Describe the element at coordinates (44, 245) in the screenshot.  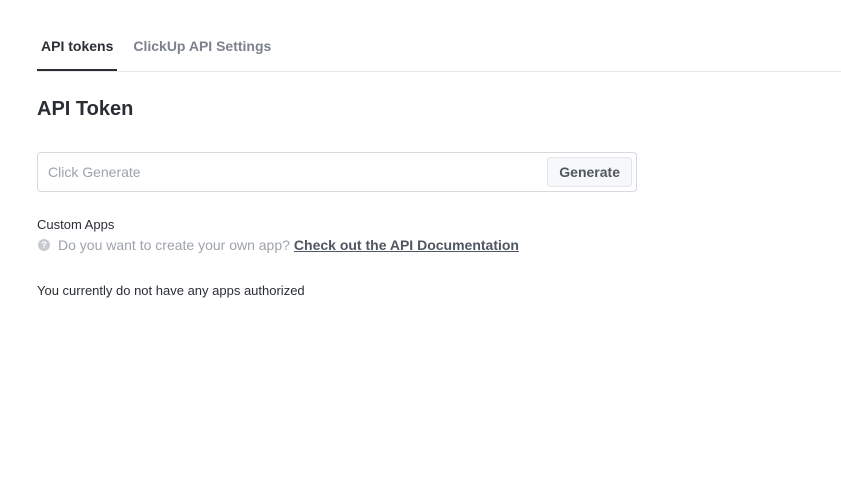
I see `question-circle-icon: ?` at that location.